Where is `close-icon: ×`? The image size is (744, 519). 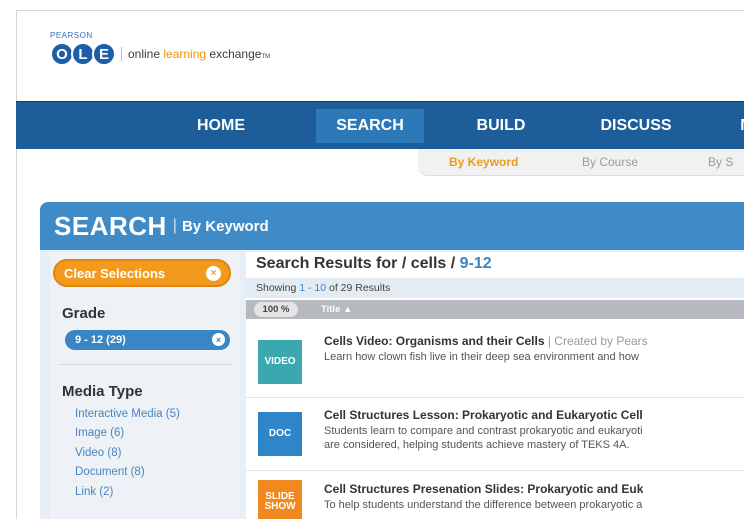 close-icon: × is located at coordinates (213, 273).